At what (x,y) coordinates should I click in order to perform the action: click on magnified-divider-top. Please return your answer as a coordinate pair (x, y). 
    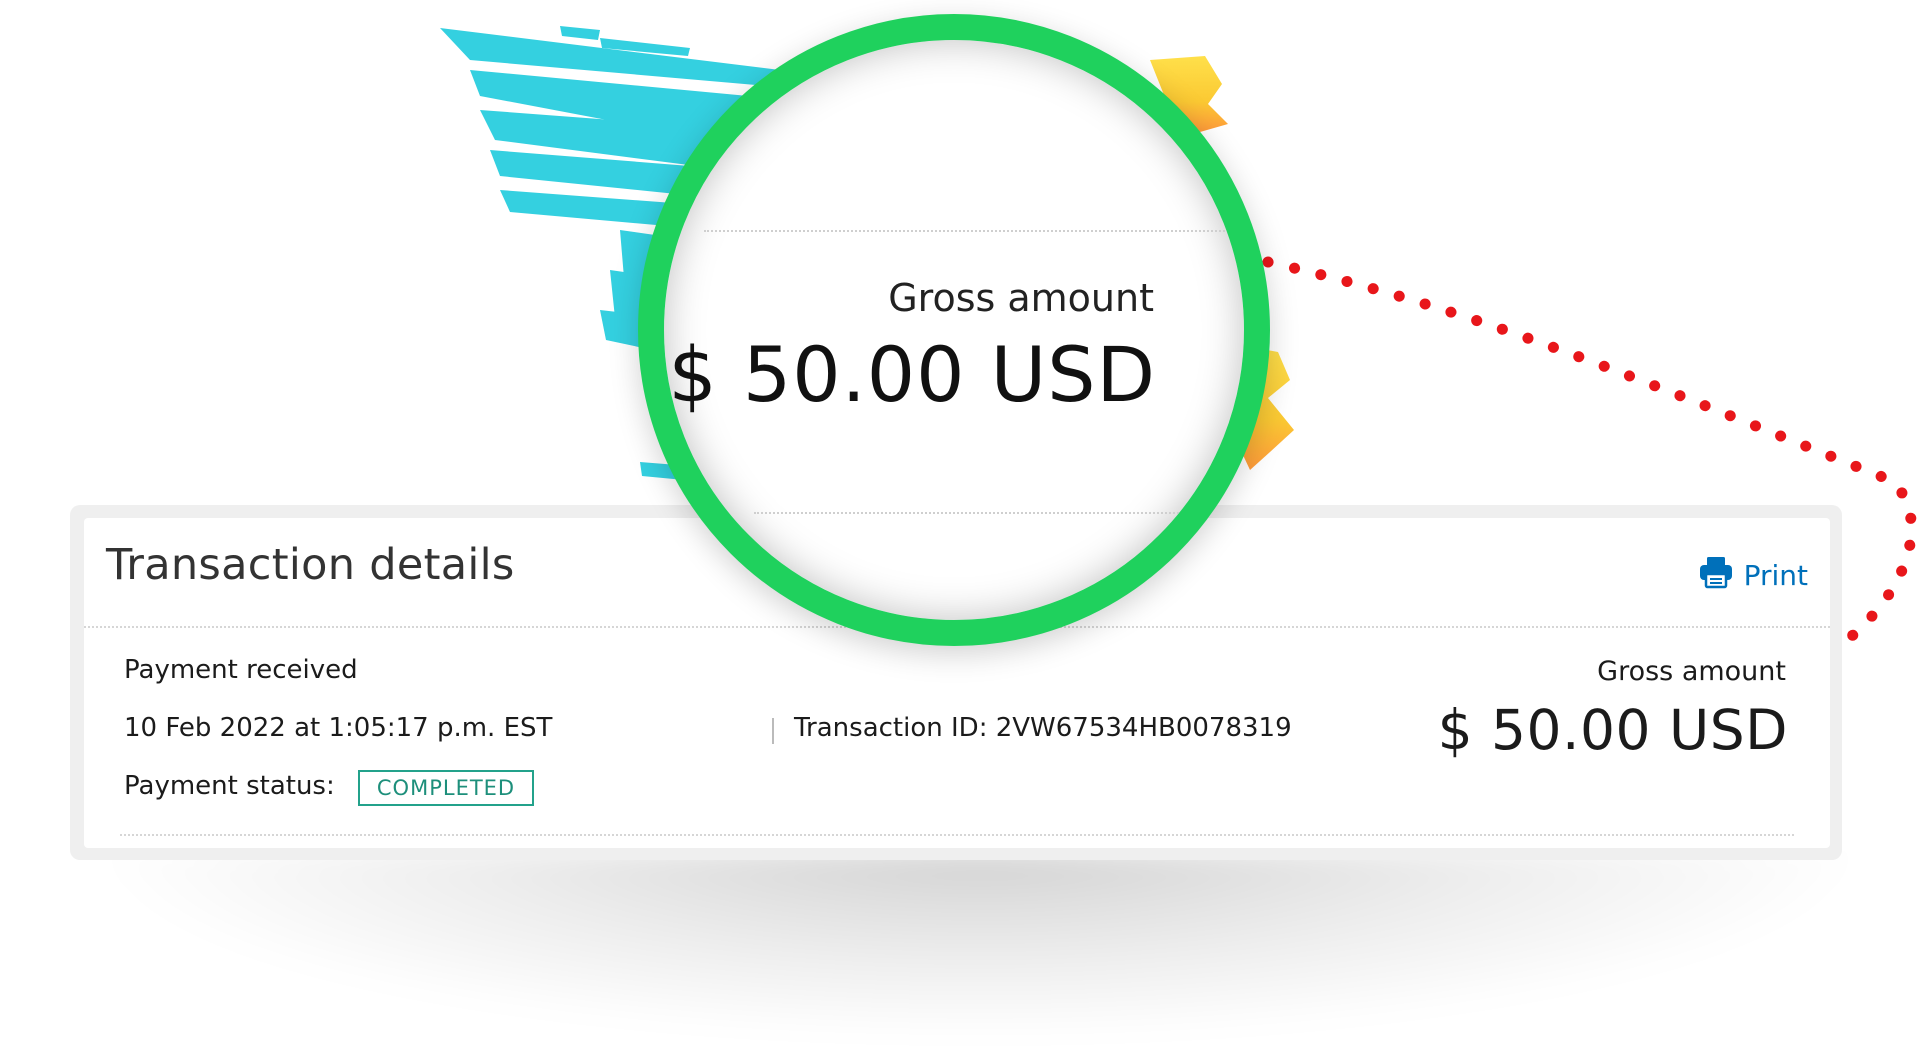
    Looking at the image, I should click on (974, 231).